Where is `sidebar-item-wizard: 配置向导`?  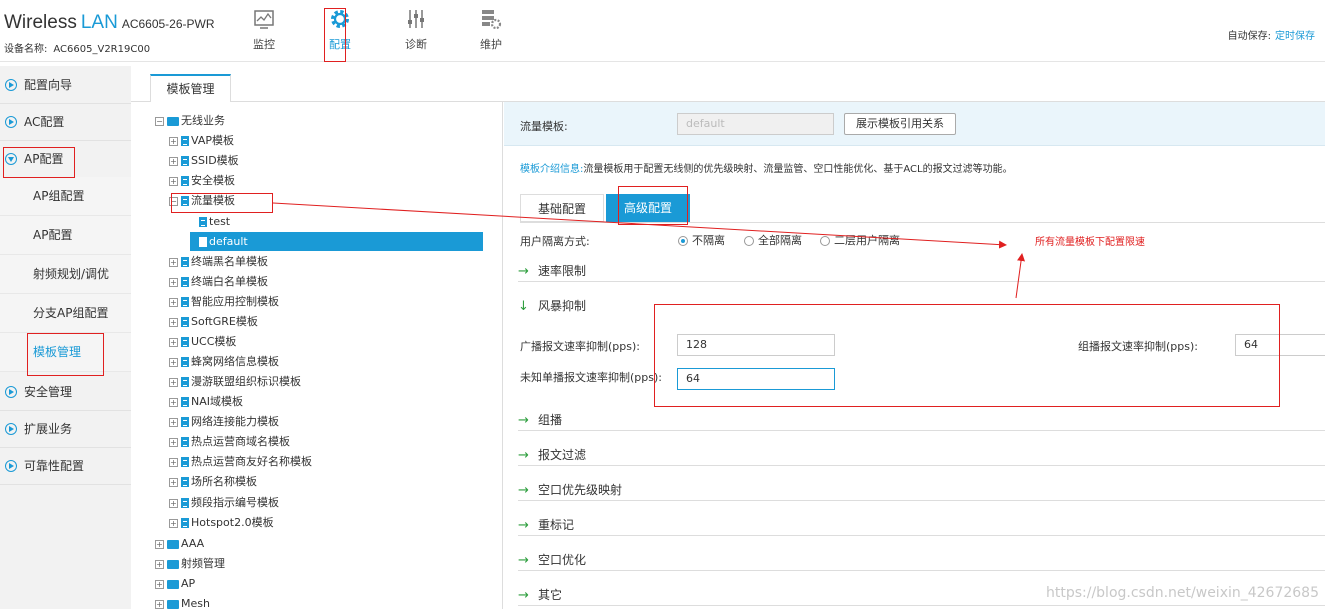 sidebar-item-wizard: 配置向导 is located at coordinates (65, 85).